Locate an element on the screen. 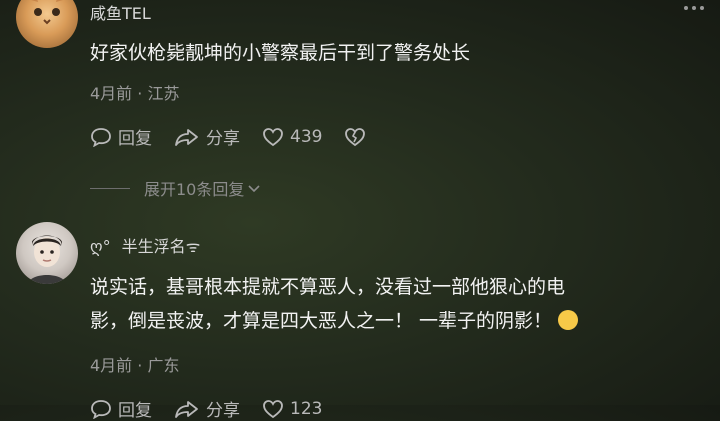 This screenshot has width=720, height=421. share-button: 分享 is located at coordinates (207, 136).